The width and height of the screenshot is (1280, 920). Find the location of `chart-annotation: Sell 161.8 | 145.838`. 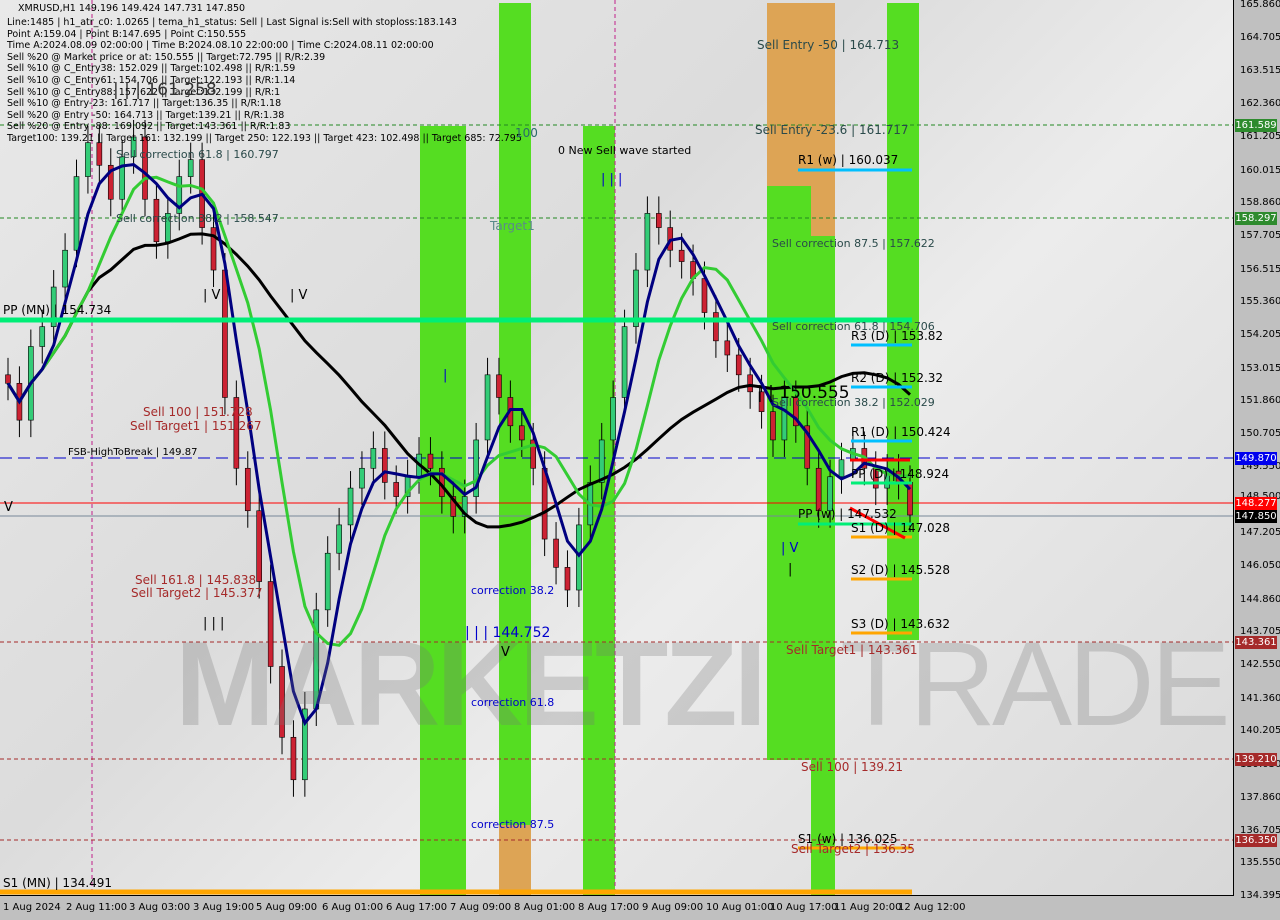

chart-annotation: Sell 161.8 | 145.838 is located at coordinates (196, 580).